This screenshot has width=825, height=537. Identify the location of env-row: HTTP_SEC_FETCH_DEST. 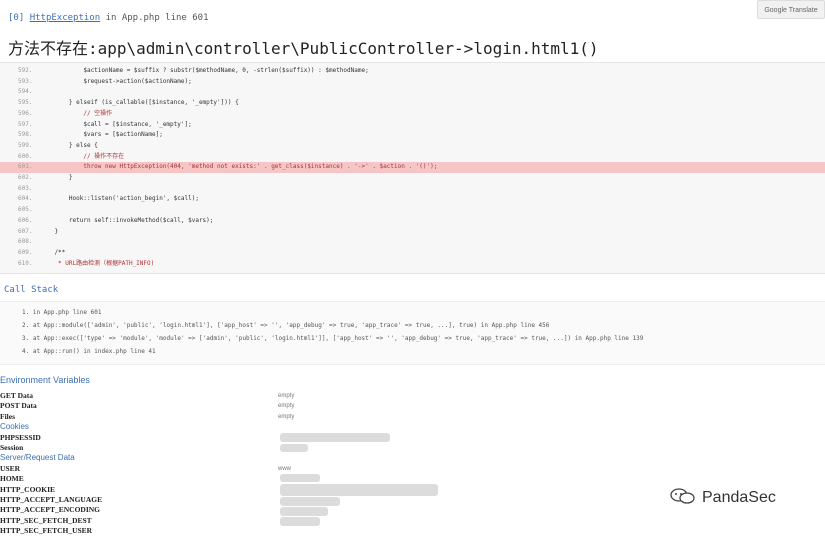
(412, 521).